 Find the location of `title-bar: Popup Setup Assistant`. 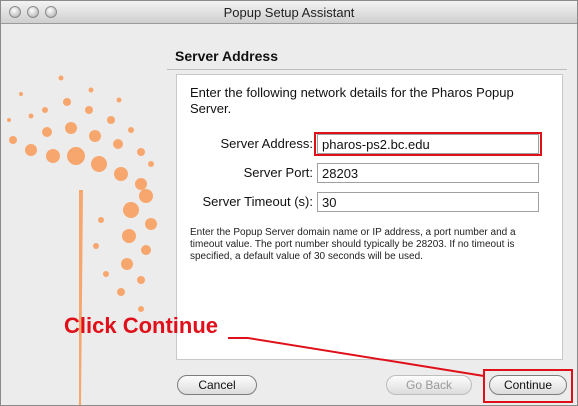

title-bar: Popup Setup Assistant is located at coordinates (289, 12).